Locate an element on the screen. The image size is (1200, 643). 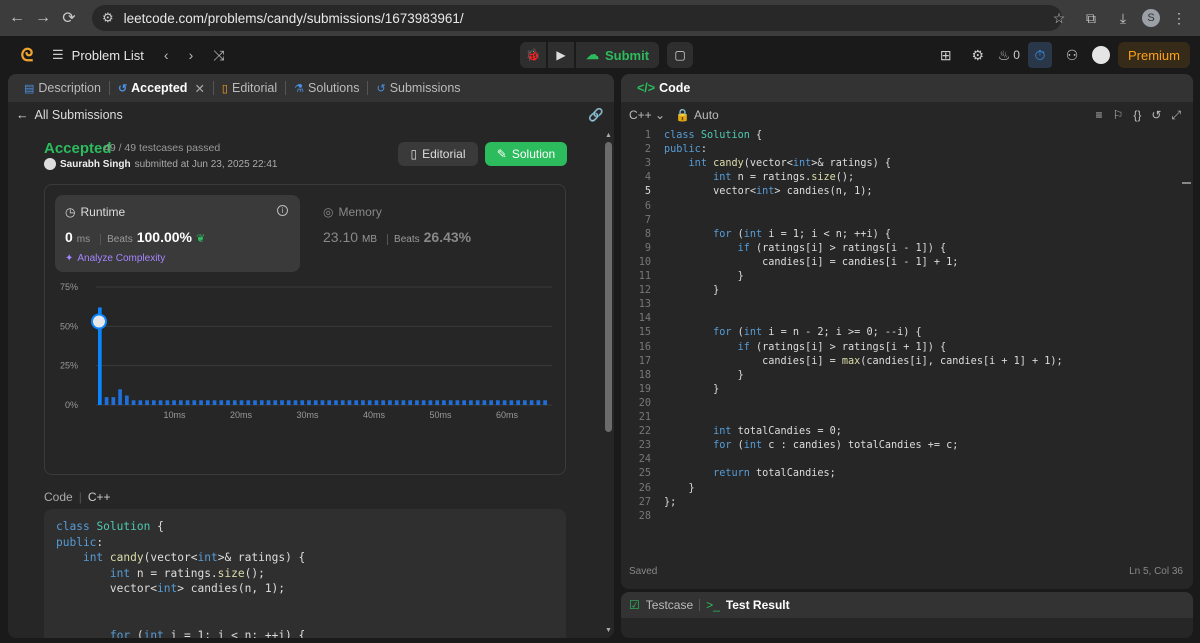
scroll-up-icon: ▲ is located at coordinates (608, 135).